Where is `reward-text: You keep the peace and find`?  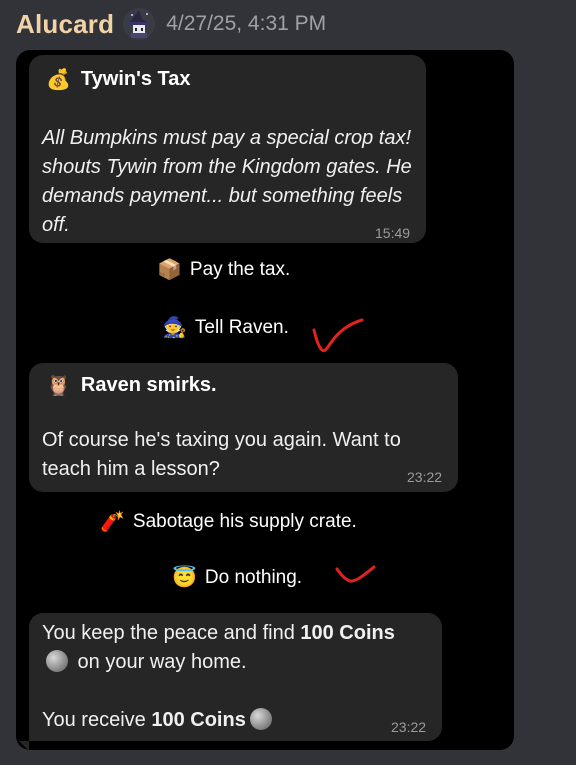 reward-text: You keep the peace and find is located at coordinates (171, 633).